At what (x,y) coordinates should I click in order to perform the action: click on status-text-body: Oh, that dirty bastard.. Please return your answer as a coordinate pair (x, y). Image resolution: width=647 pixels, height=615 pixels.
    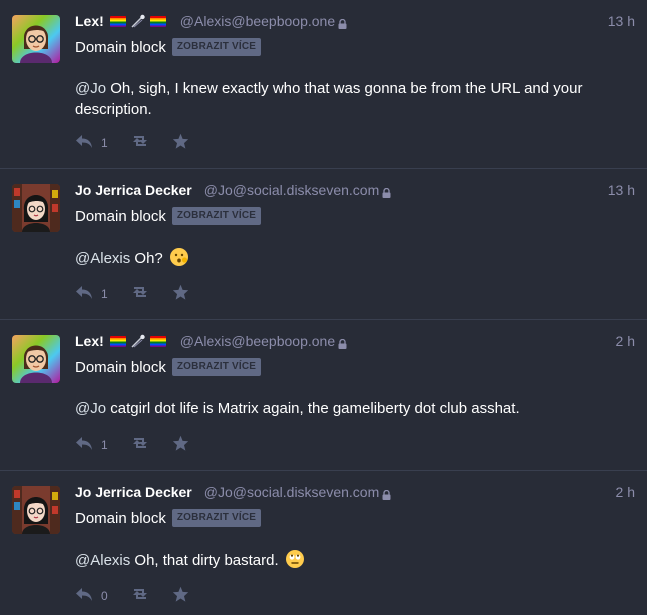
    Looking at the image, I should click on (204, 560).